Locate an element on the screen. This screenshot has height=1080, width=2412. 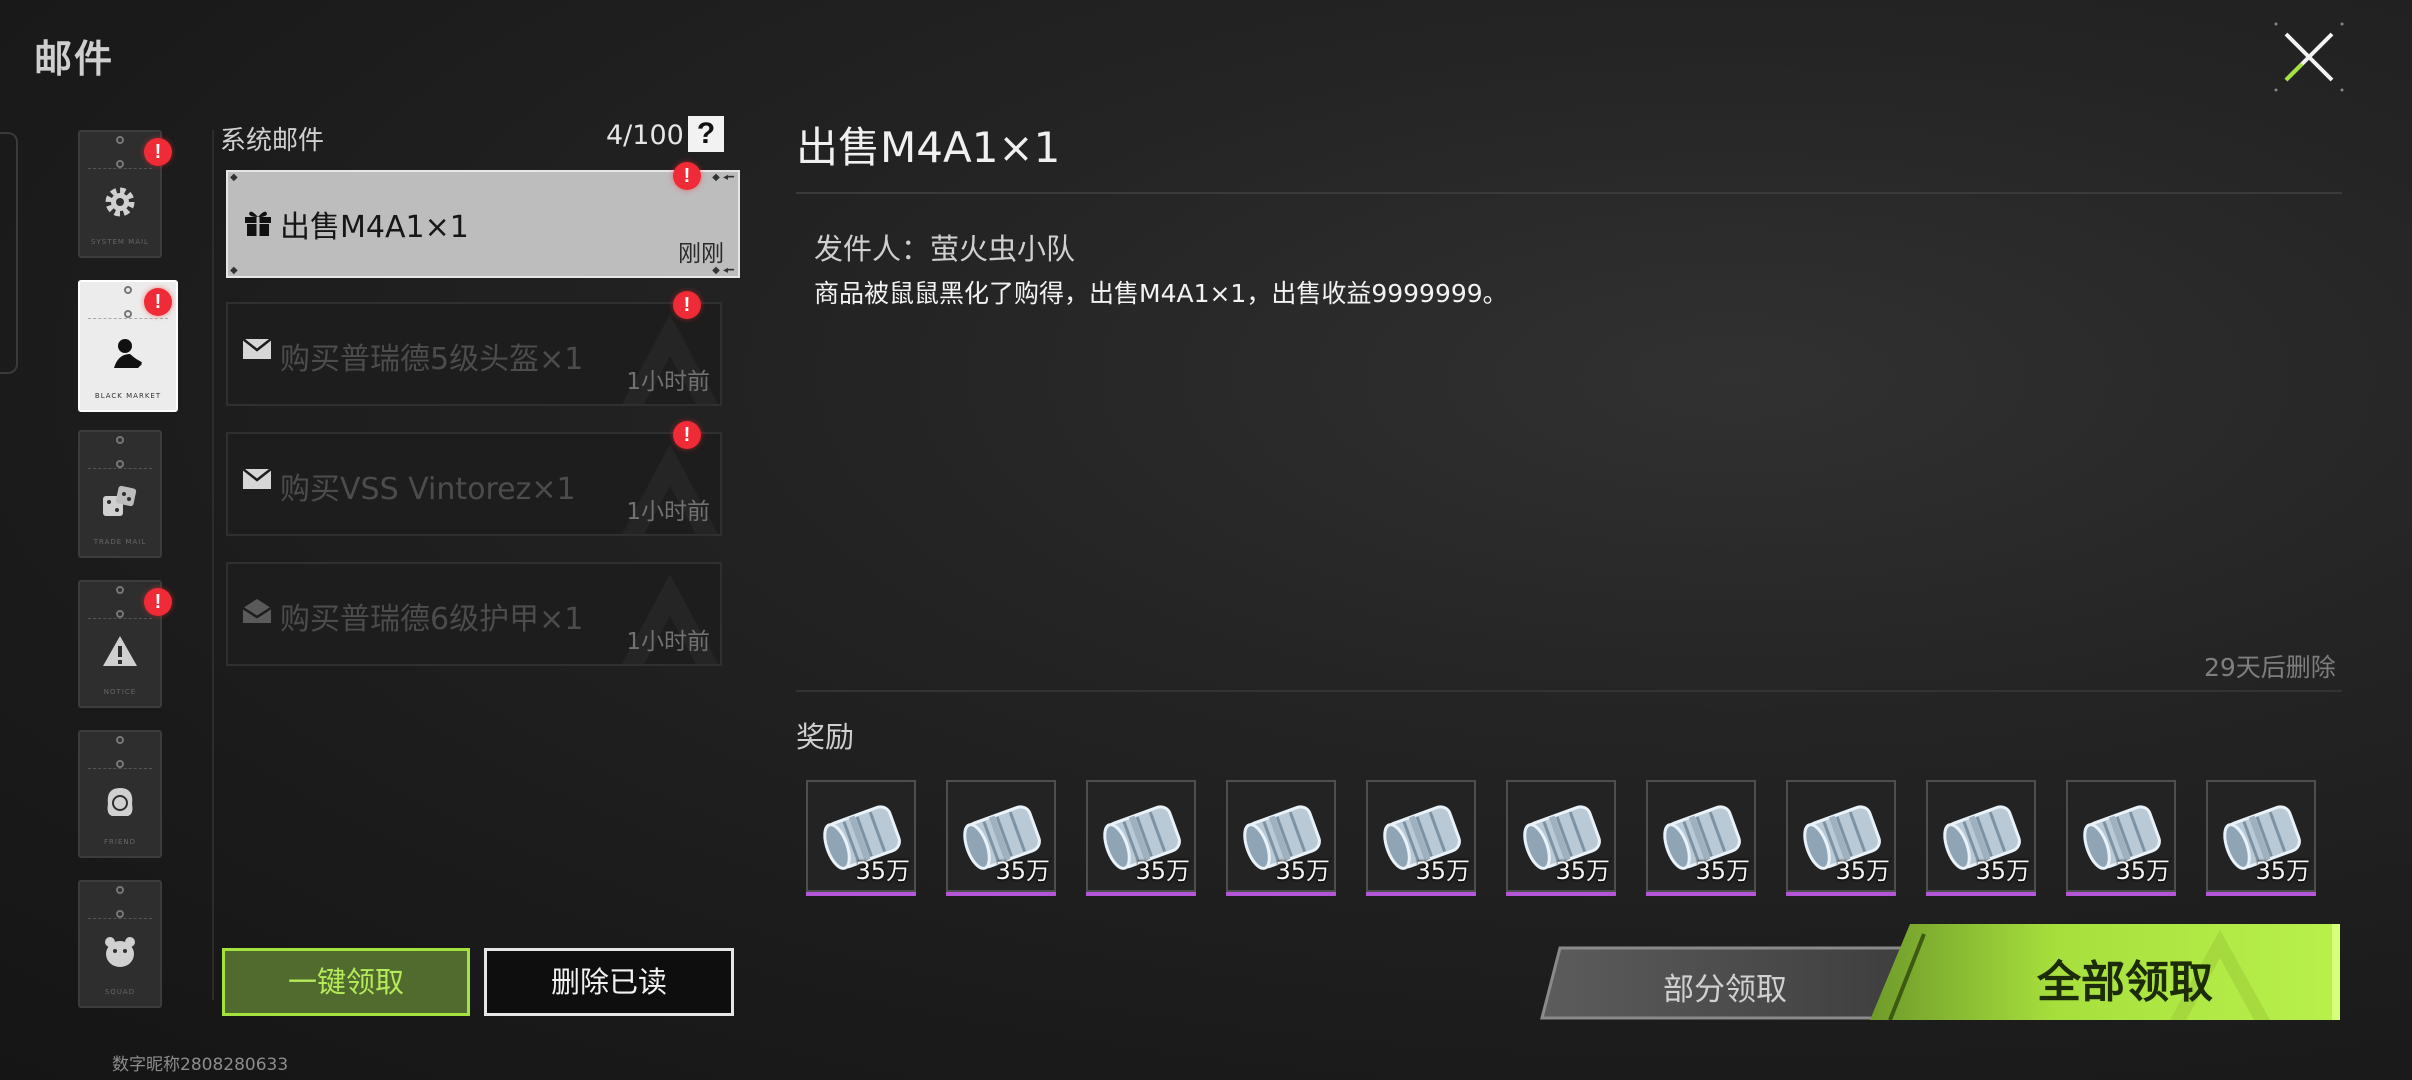
partial-claim-label: 部分领取 is located at coordinates (1725, 990).